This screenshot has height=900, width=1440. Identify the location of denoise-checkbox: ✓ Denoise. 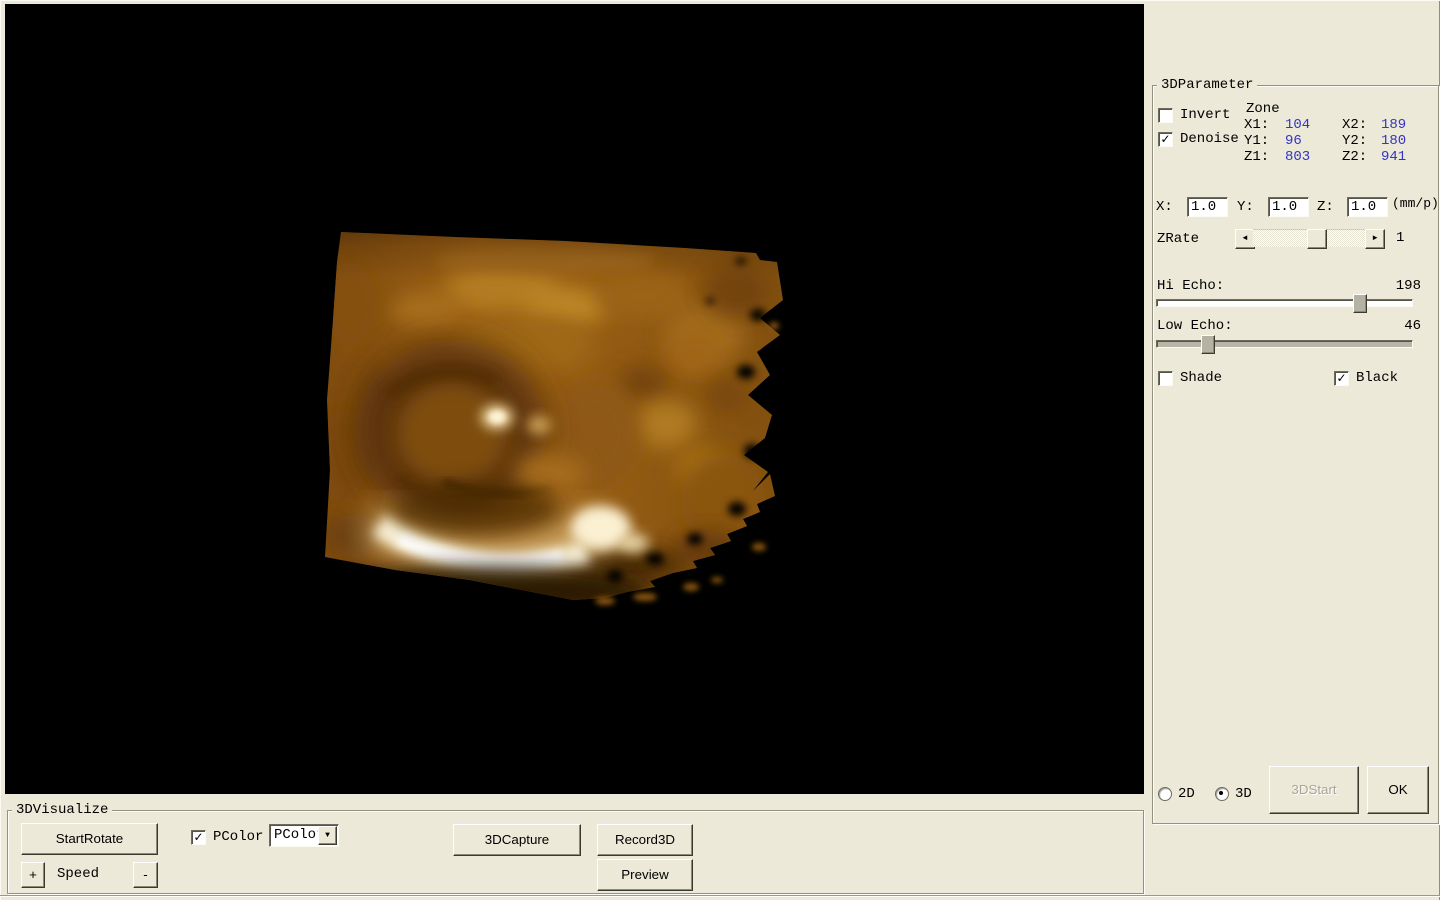
(1198, 139).